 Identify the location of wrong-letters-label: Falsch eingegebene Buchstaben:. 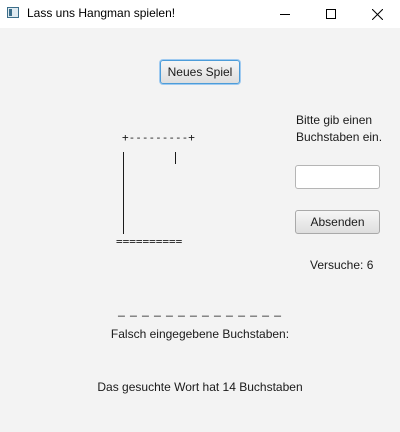
(200, 334).